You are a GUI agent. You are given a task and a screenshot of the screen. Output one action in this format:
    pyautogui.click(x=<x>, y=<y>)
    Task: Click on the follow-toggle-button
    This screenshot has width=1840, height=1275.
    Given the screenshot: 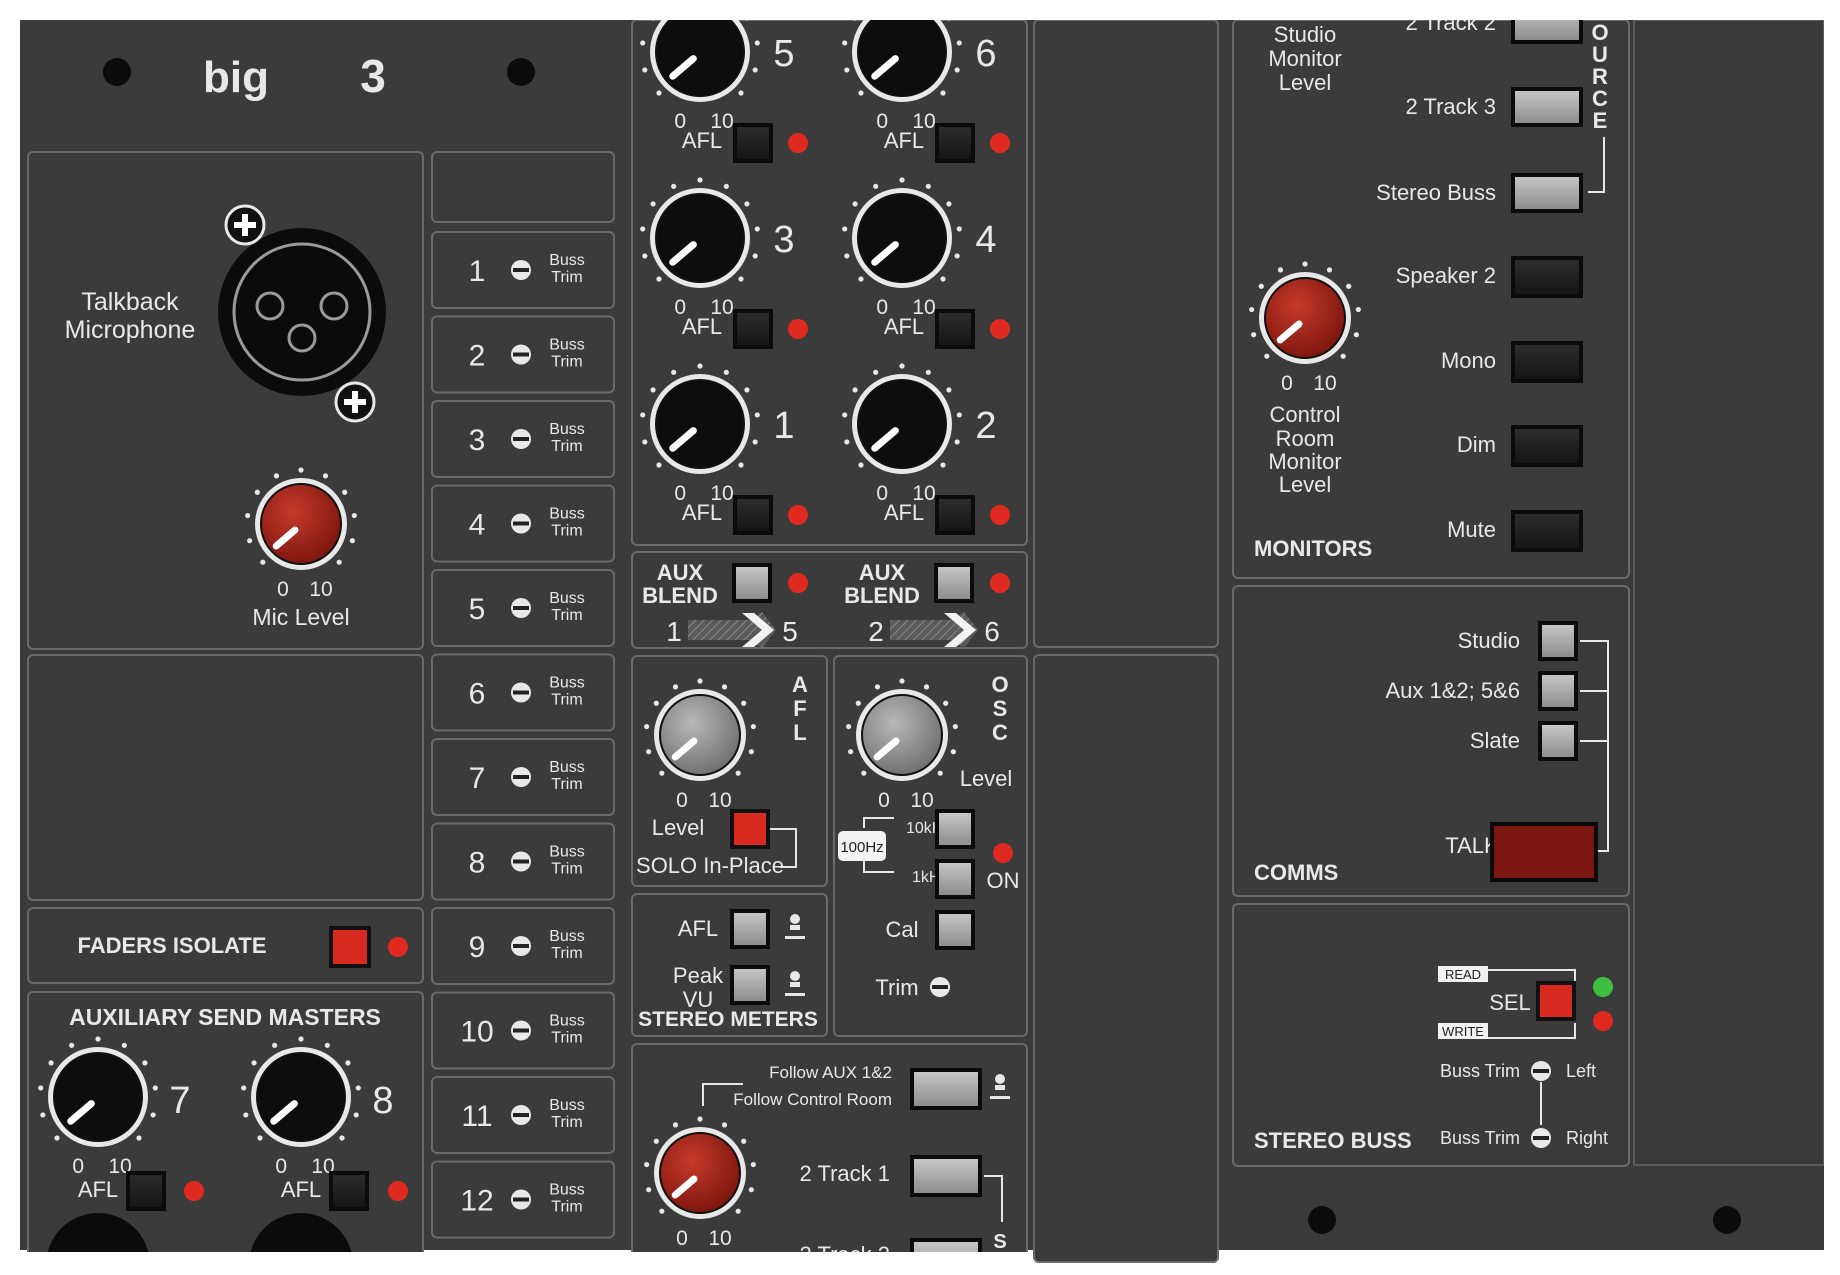 What is the action you would take?
    pyautogui.click(x=946, y=1089)
    